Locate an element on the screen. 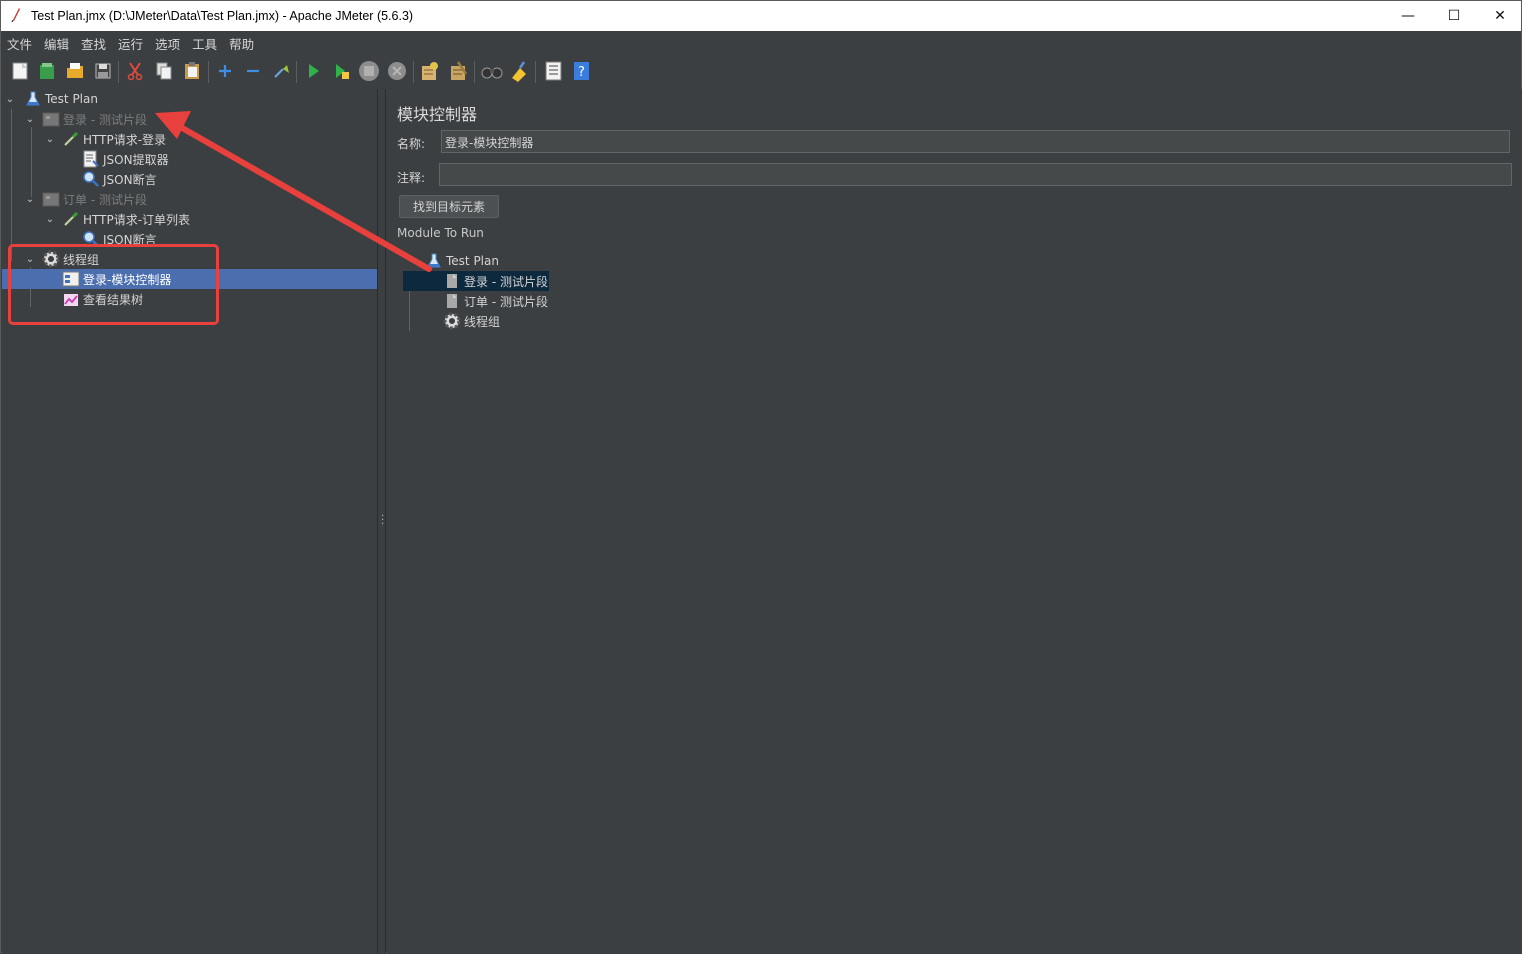  clear-icon is located at coordinates (429, 71).